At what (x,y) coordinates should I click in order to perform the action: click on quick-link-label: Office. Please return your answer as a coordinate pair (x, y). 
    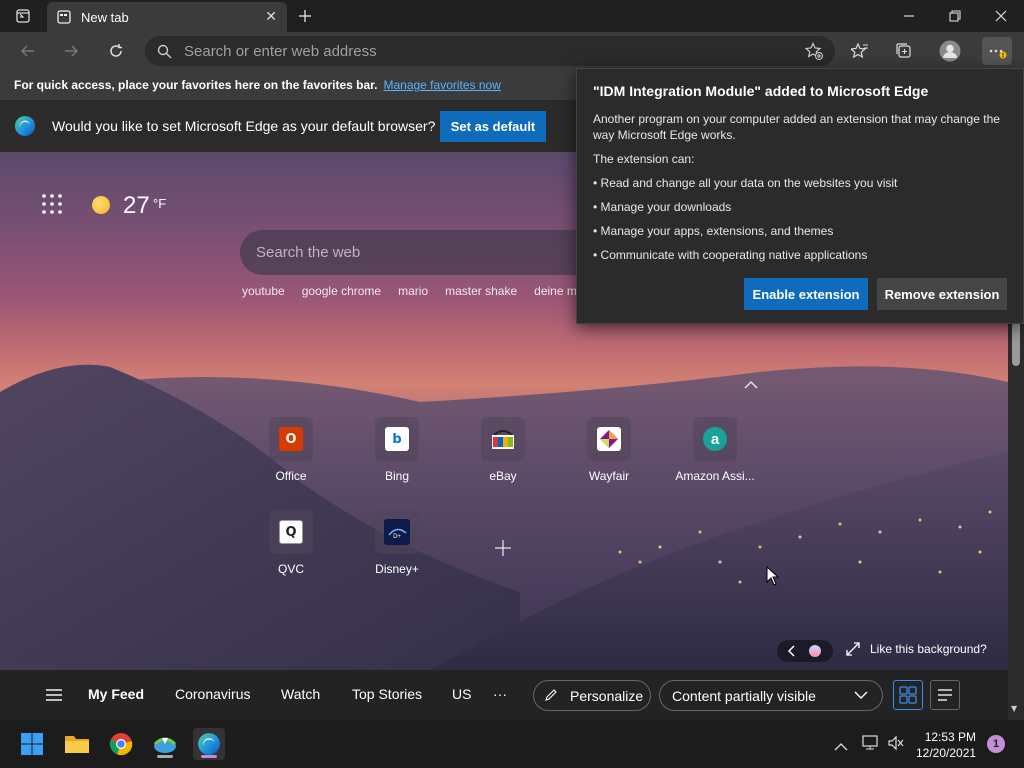
    Looking at the image, I should click on (291, 476).